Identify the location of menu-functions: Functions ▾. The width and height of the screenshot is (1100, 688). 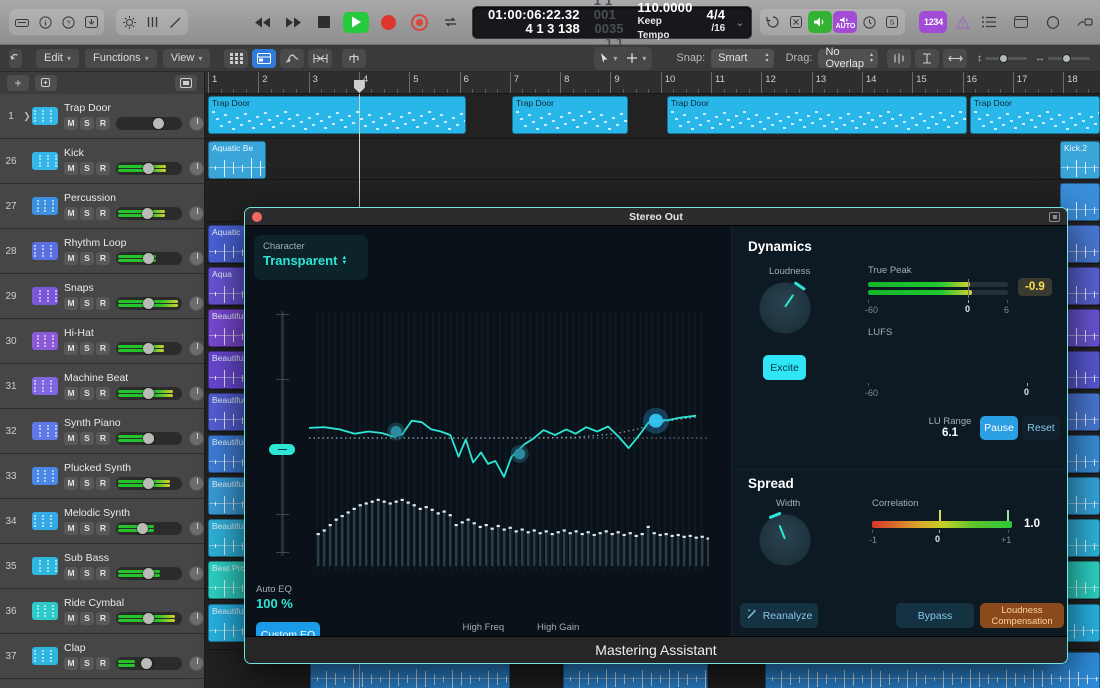
(120, 58).